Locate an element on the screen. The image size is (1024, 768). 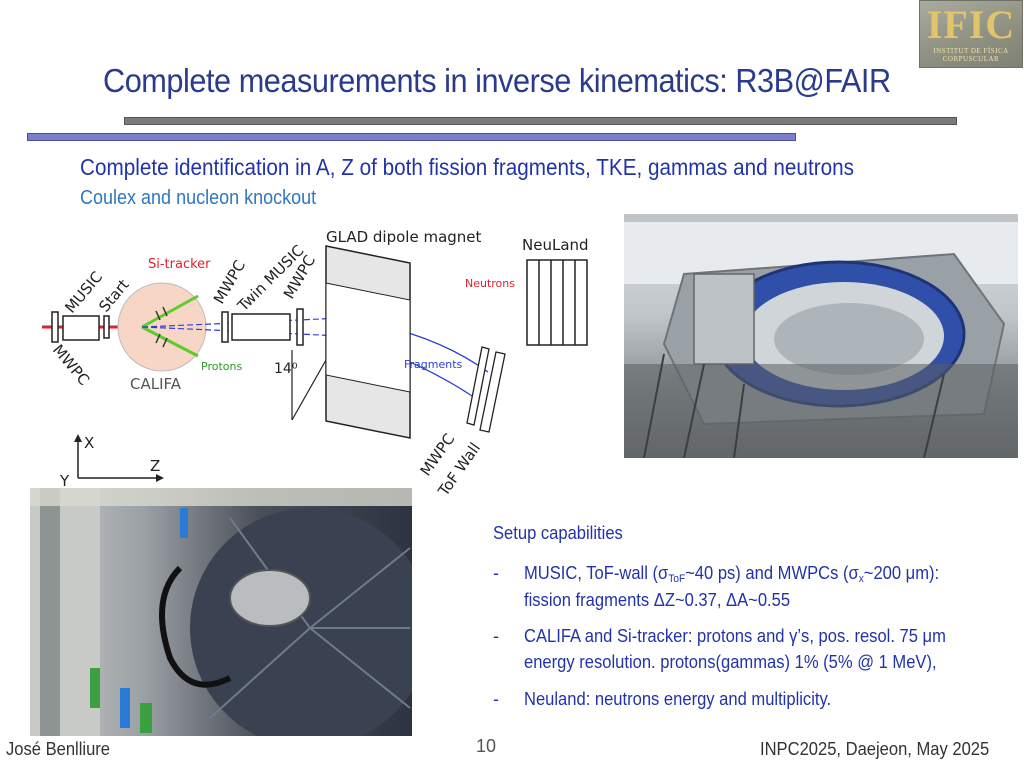
glad-magnet is located at coordinates (368, 342).